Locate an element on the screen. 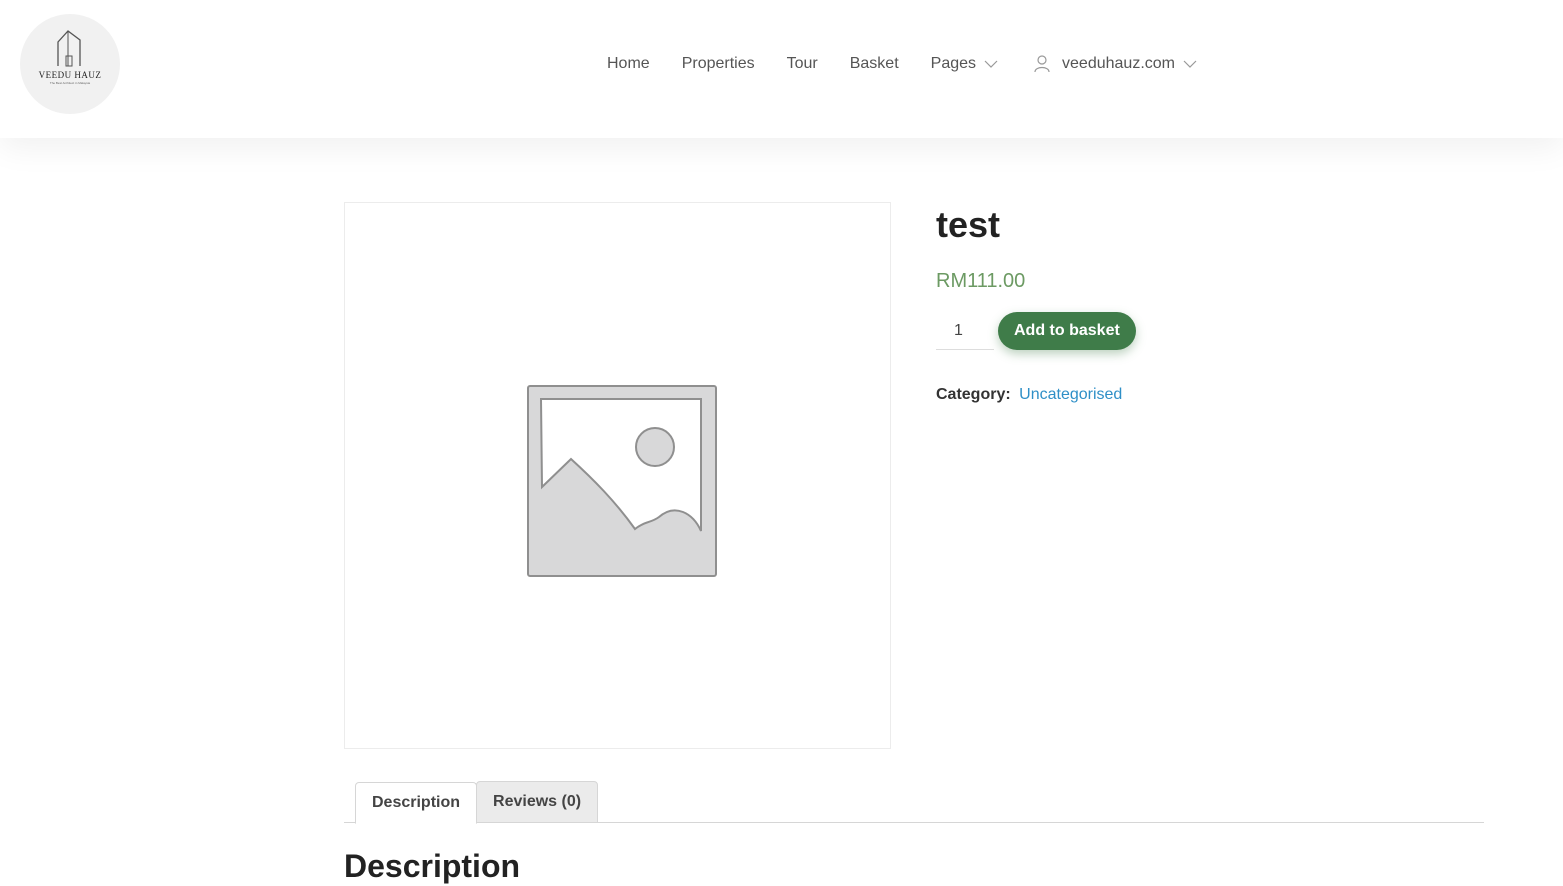 The width and height of the screenshot is (1563, 886). nav-basket: Basket is located at coordinates (874, 64).